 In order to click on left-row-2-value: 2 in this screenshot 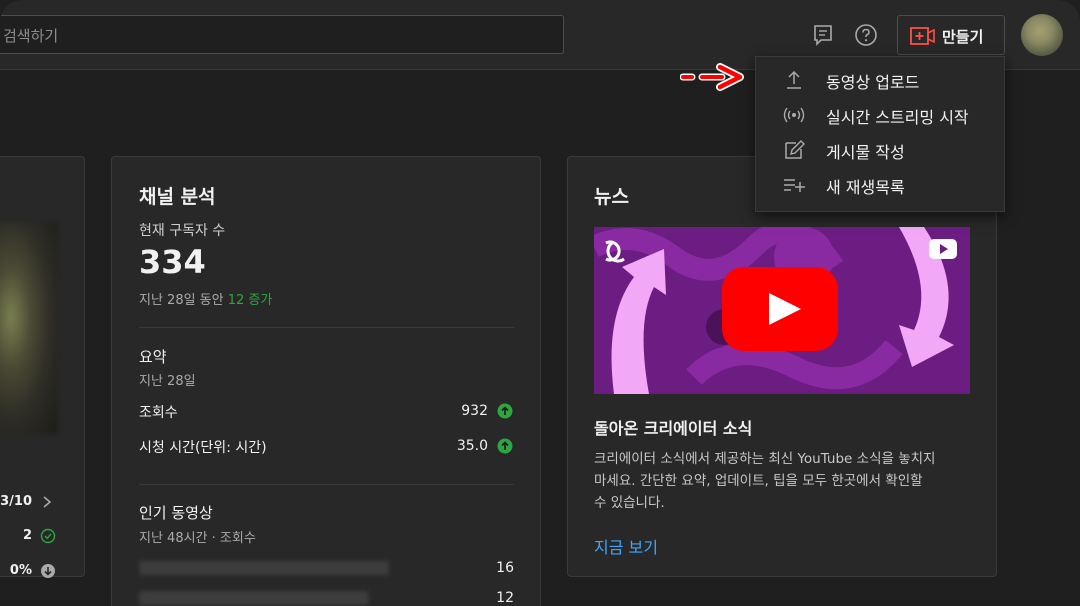, I will do `click(27, 535)`.